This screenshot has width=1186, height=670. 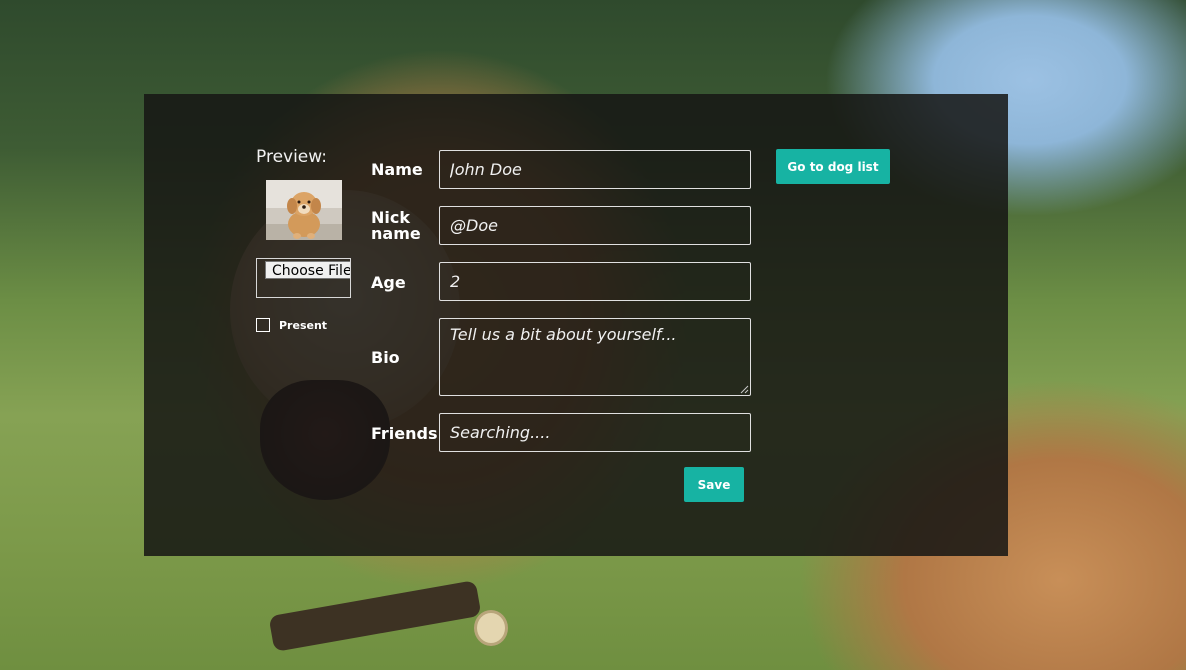 I want to click on age-input, so click(x=595, y=281).